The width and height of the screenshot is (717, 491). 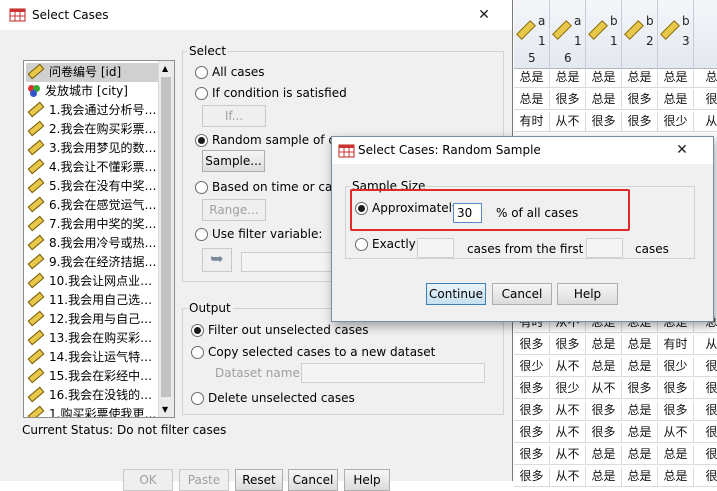 I want to click on sub-cancel-button: Cancel, so click(x=522, y=294).